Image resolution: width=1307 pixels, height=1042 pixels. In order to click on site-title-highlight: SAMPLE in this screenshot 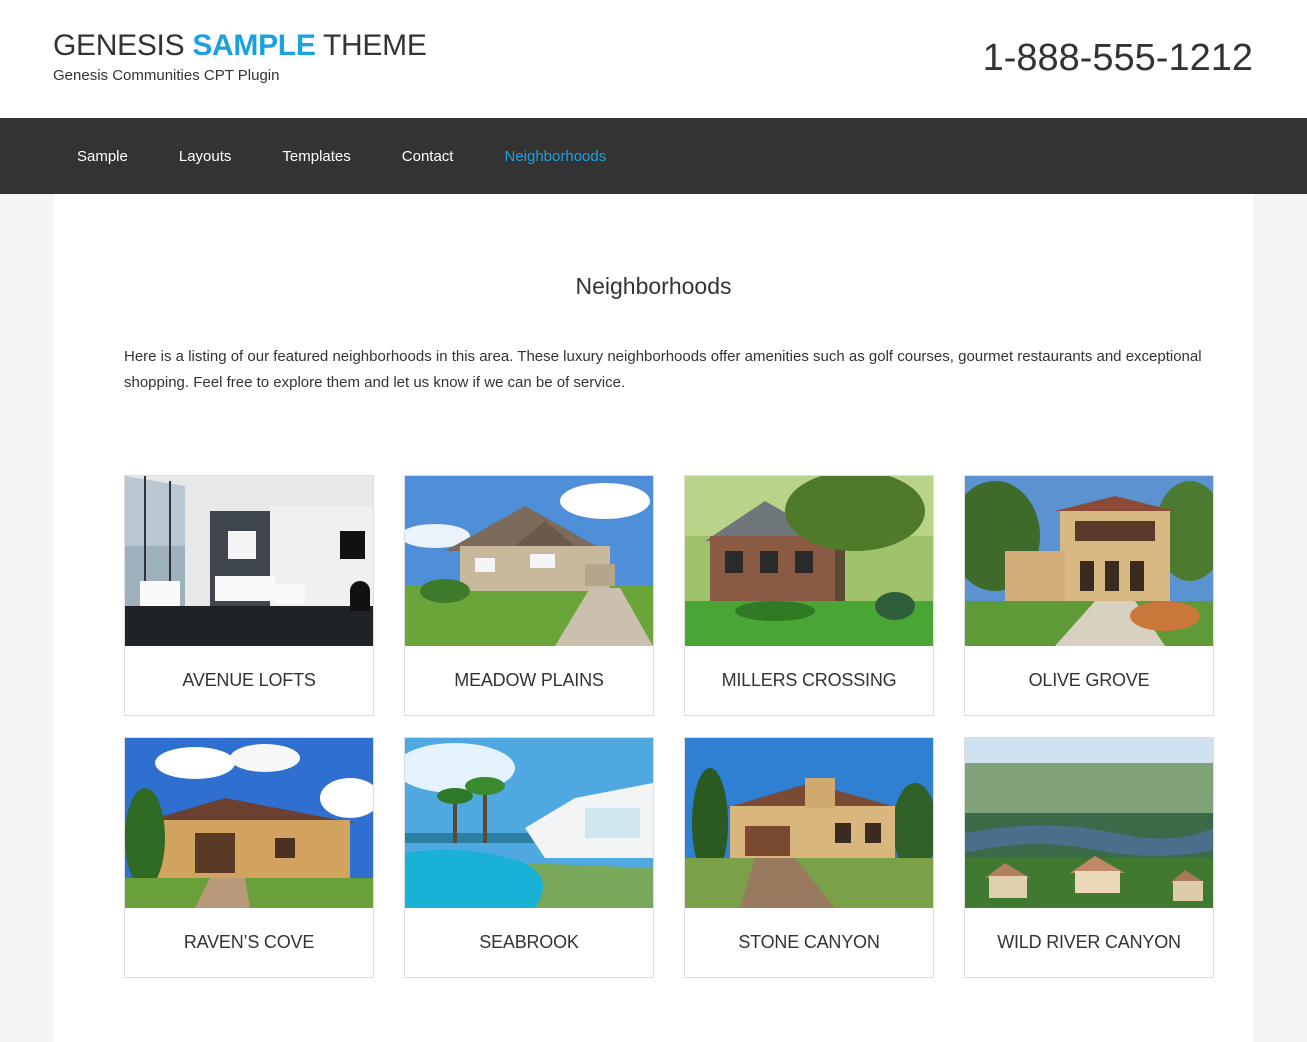, I will do `click(254, 45)`.